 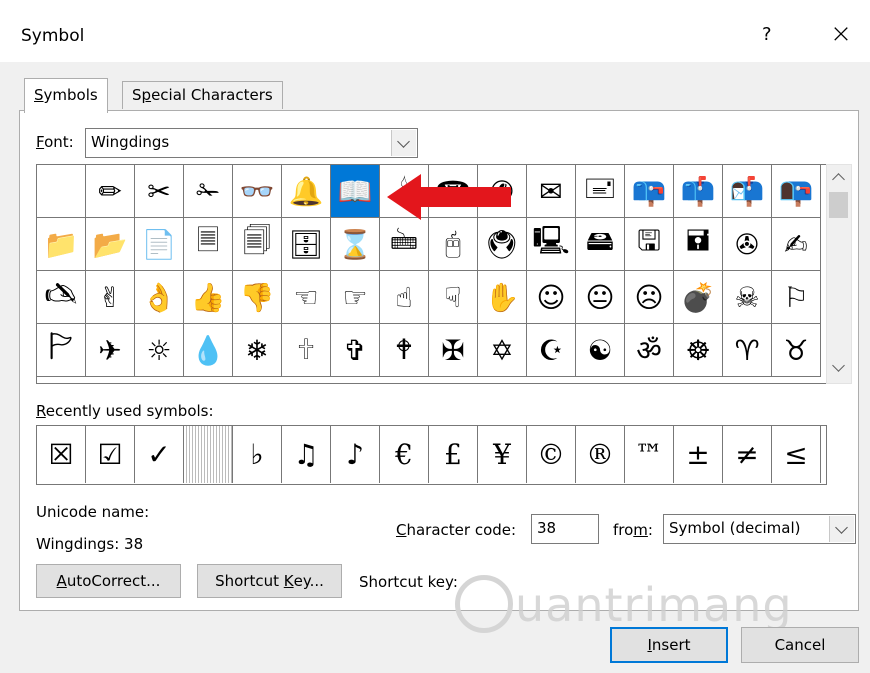 What do you see at coordinates (649, 297) in the screenshot?
I see `symbol-cell: ☹` at bounding box center [649, 297].